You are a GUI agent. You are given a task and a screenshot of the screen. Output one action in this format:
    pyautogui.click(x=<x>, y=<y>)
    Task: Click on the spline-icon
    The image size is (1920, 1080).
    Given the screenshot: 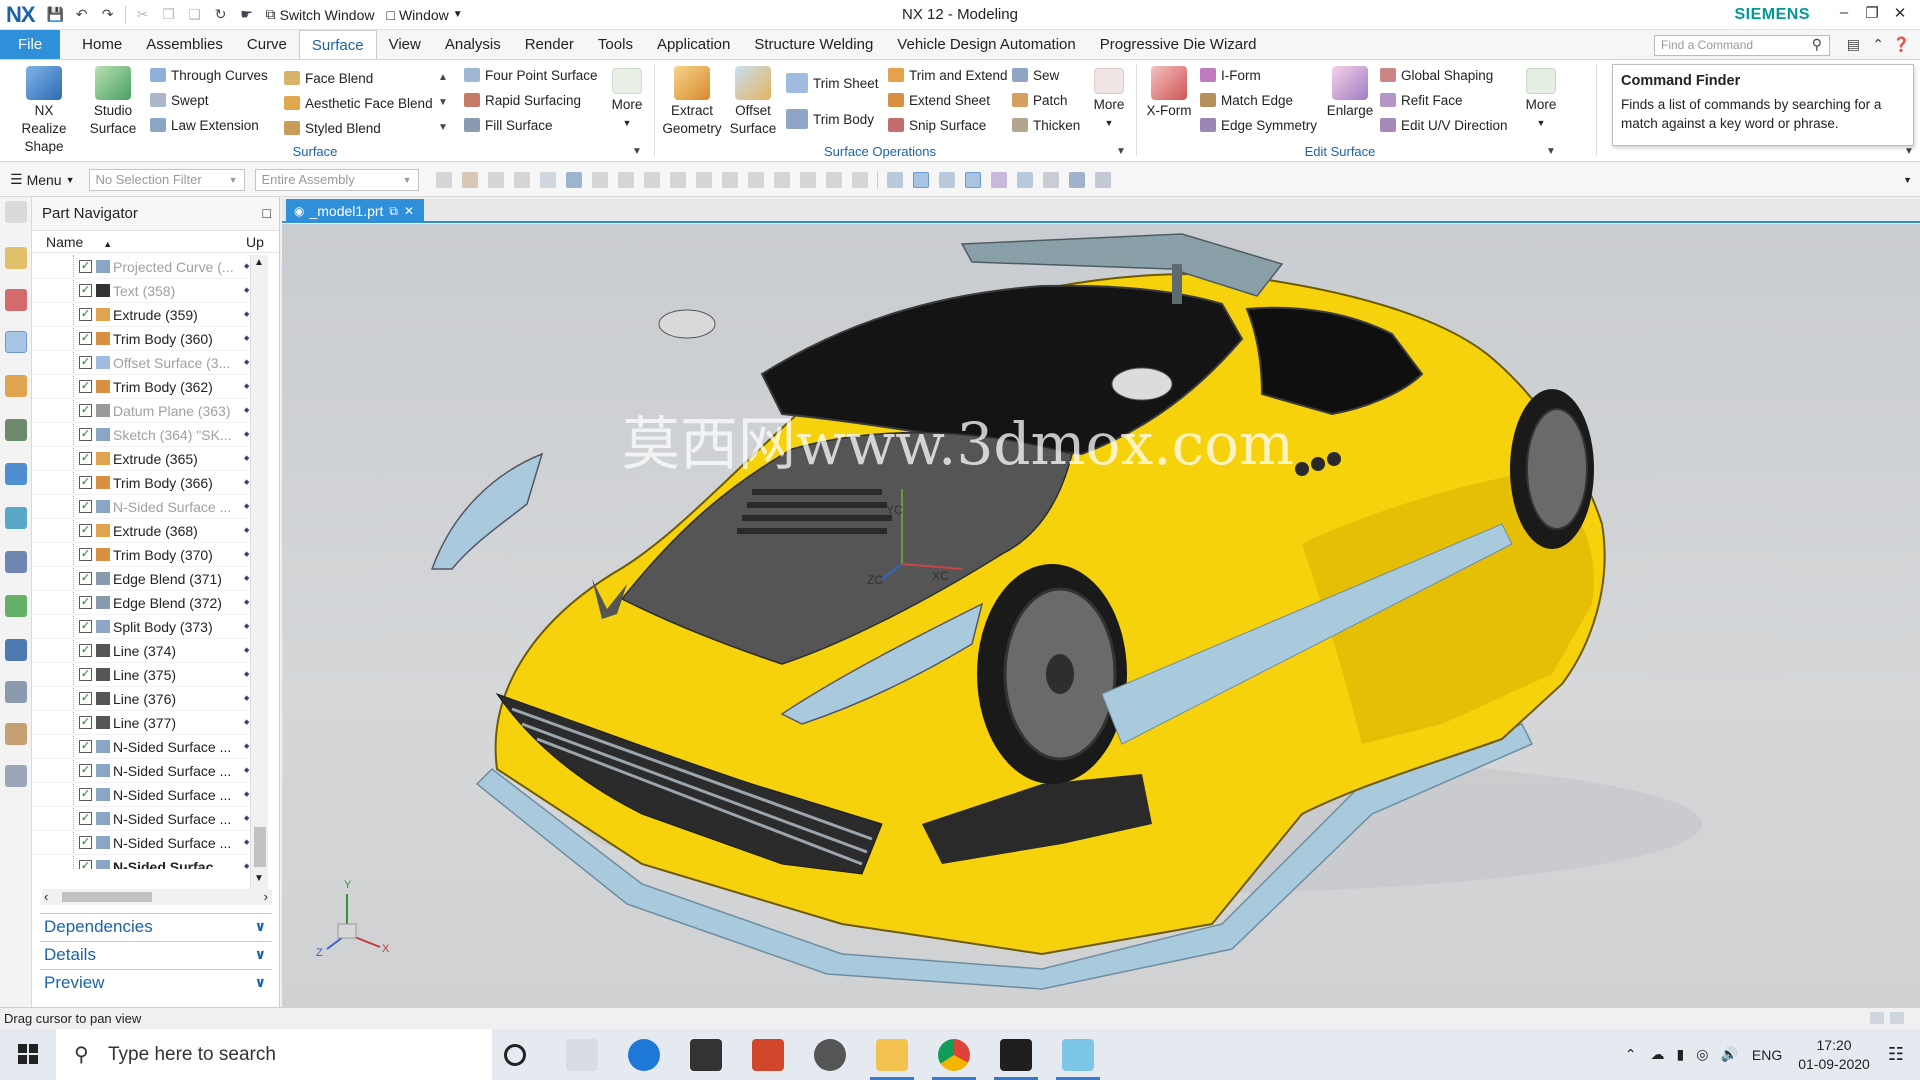 What is the action you would take?
    pyautogui.click(x=677, y=179)
    